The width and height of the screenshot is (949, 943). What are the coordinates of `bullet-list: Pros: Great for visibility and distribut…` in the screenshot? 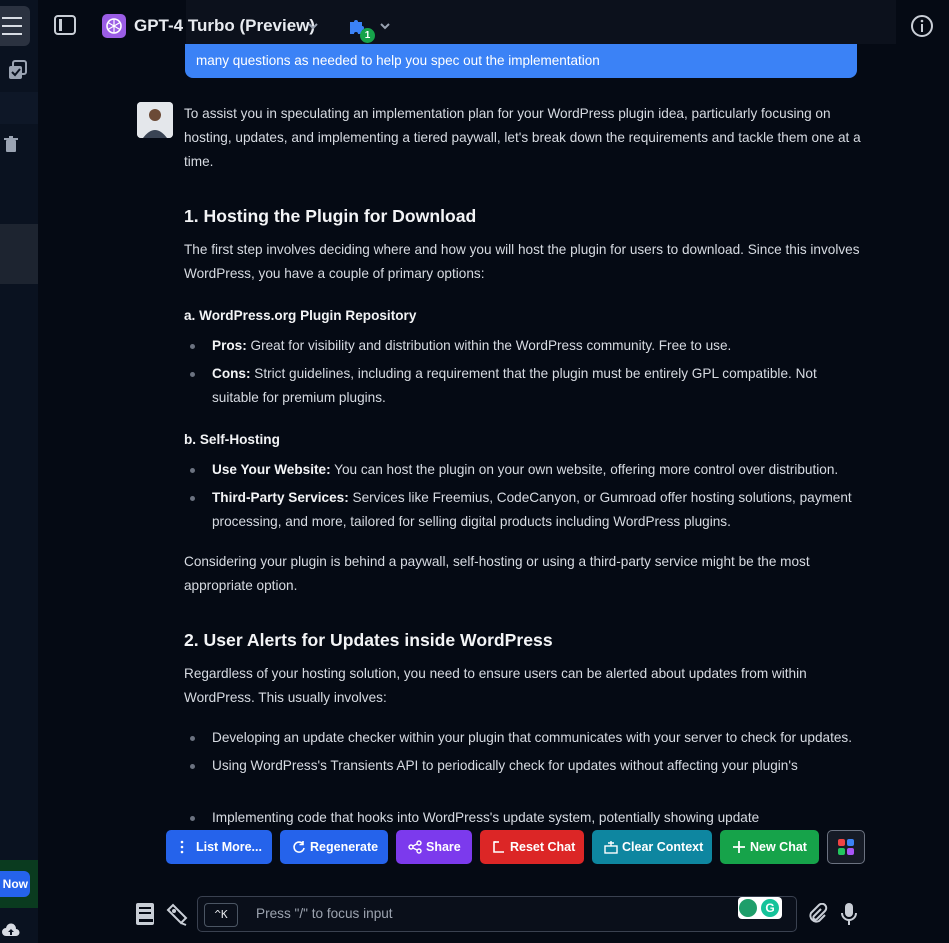 It's located at (524, 372).